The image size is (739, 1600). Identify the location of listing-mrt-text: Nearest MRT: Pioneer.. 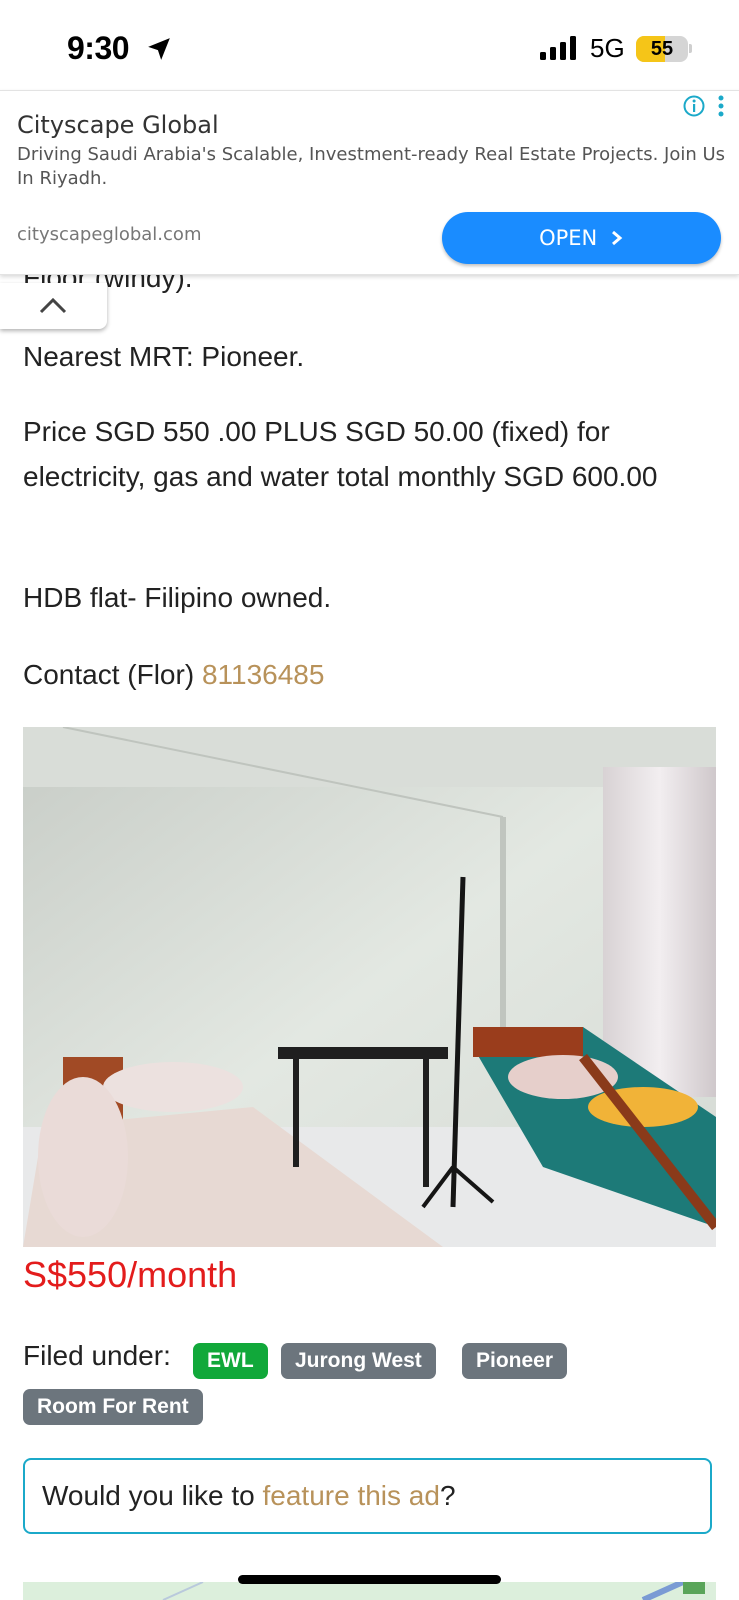
(164, 356).